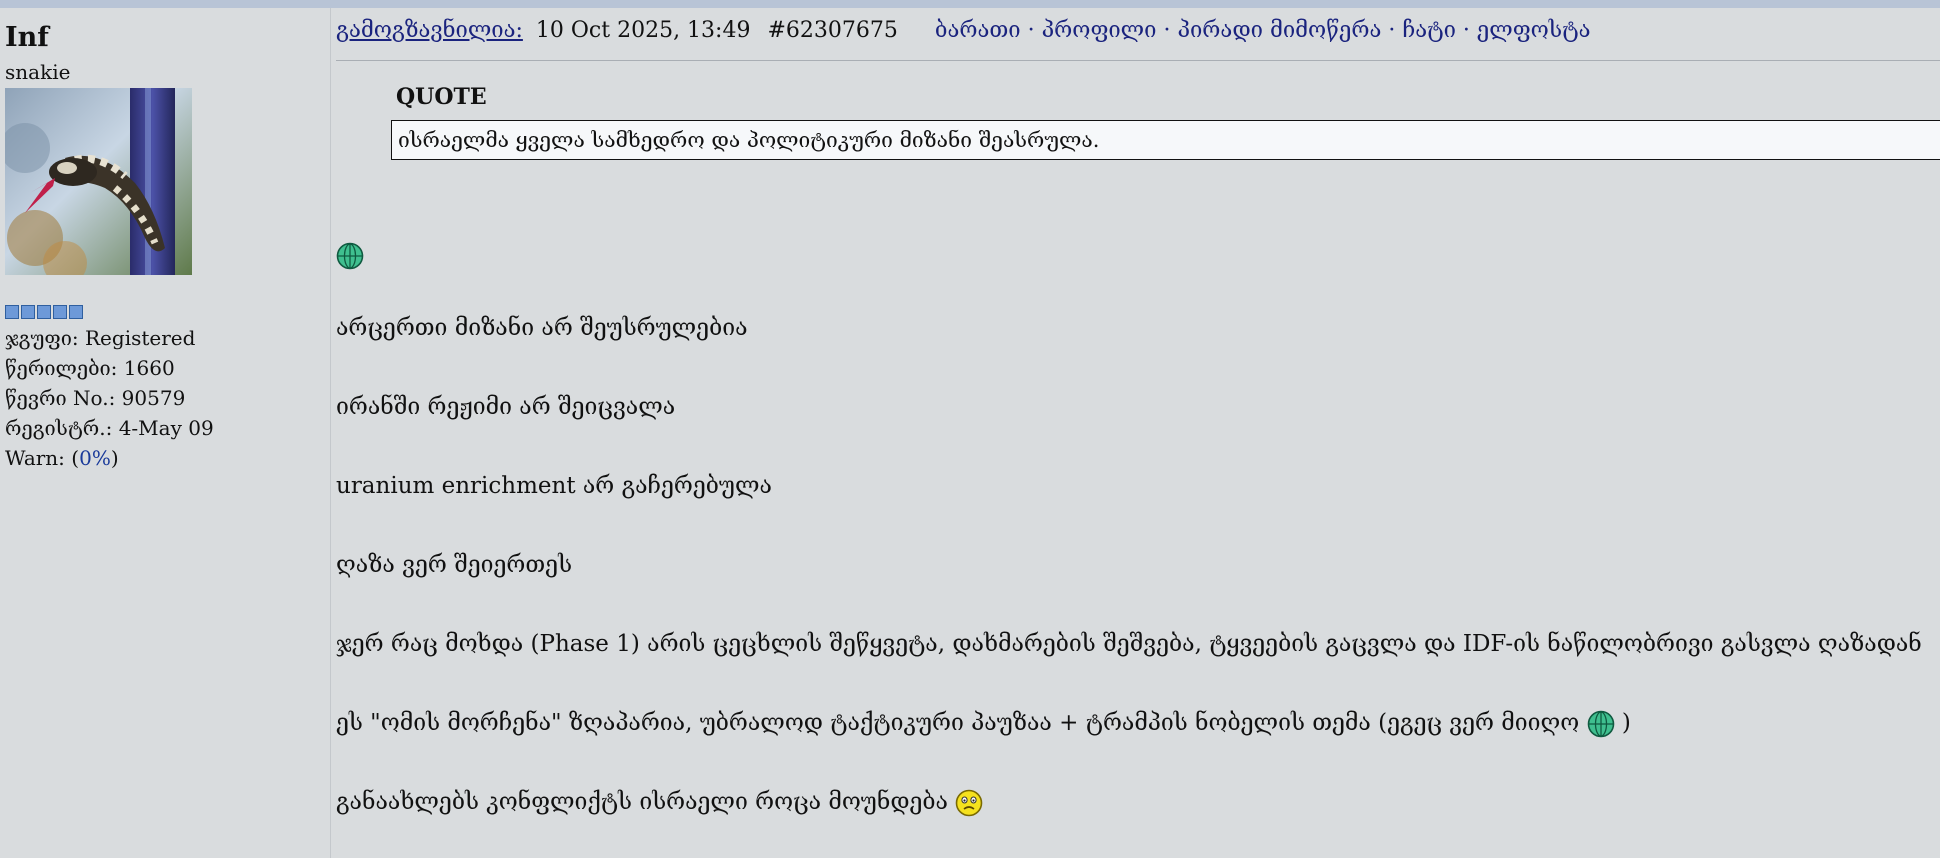  I want to click on stat-registered: რეგისტრ.: 4-May 09, so click(109, 428).